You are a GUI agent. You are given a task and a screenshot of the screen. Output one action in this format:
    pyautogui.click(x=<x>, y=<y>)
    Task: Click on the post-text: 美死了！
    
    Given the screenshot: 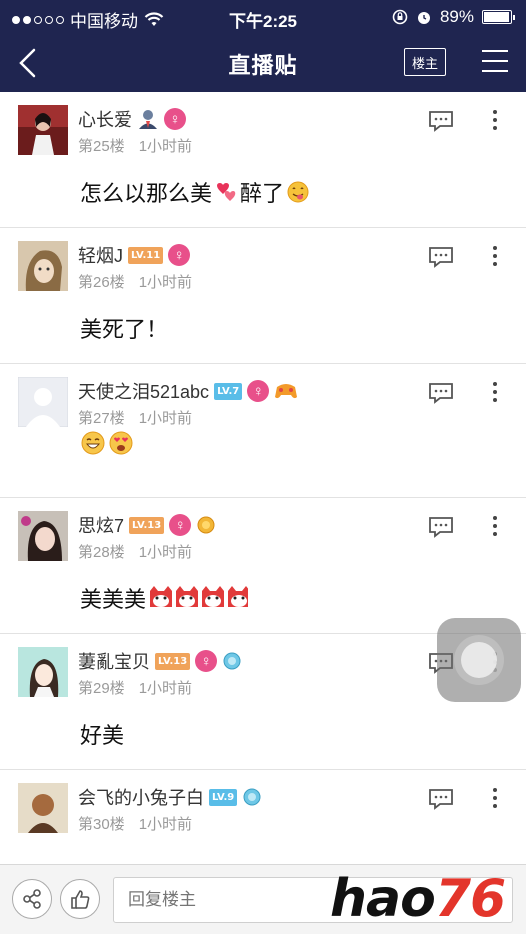 What is the action you would take?
    pyautogui.click(x=124, y=329)
    